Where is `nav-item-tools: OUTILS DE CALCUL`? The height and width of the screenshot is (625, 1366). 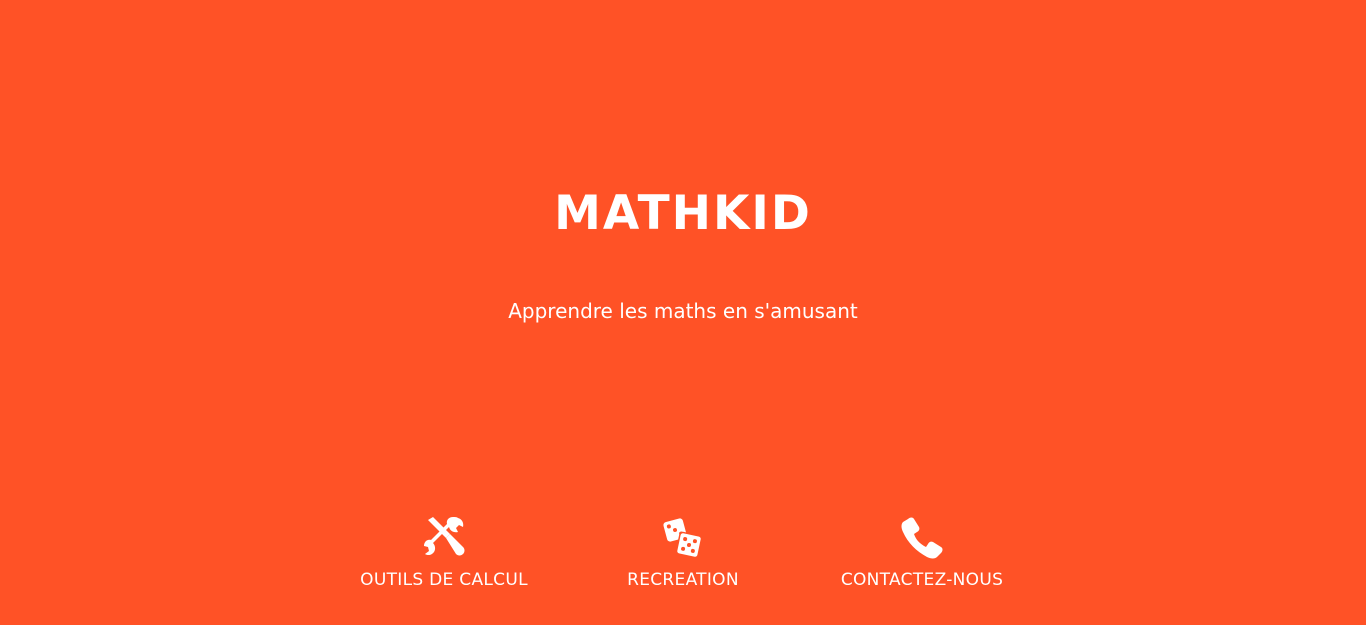 nav-item-tools: OUTILS DE CALCUL is located at coordinates (444, 552).